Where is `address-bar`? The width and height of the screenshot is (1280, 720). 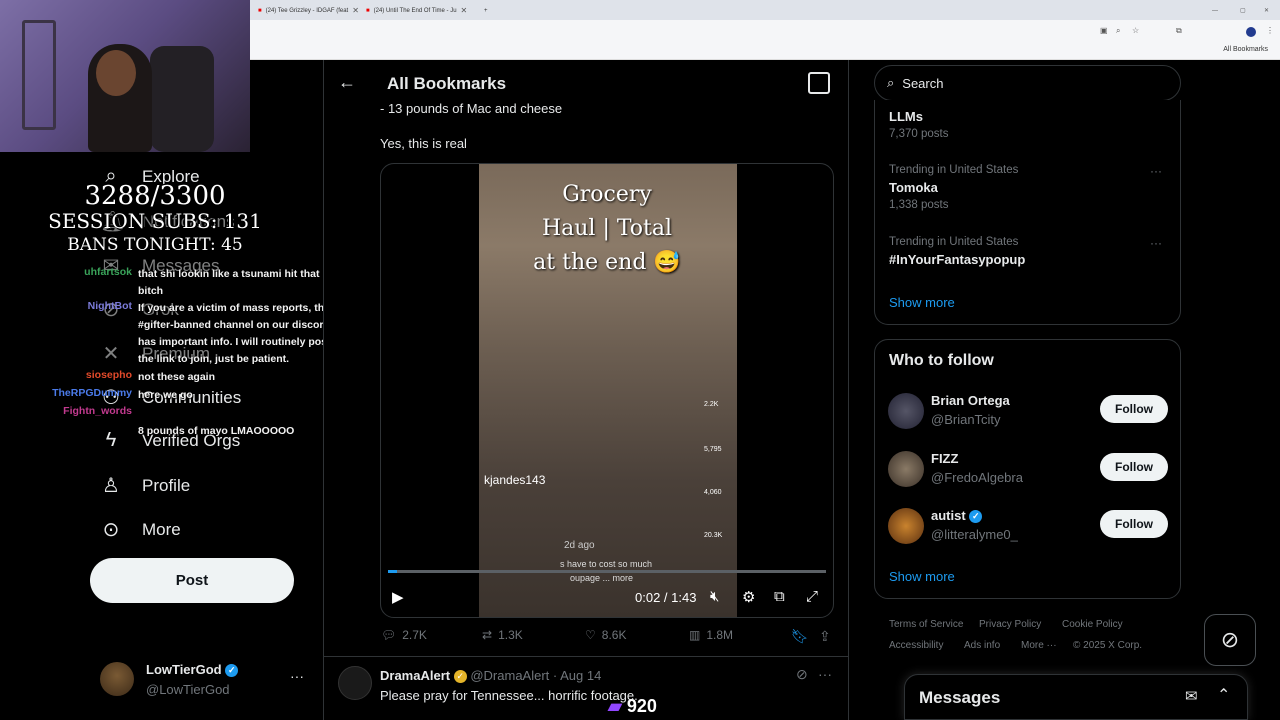 address-bar is located at coordinates (765, 31).